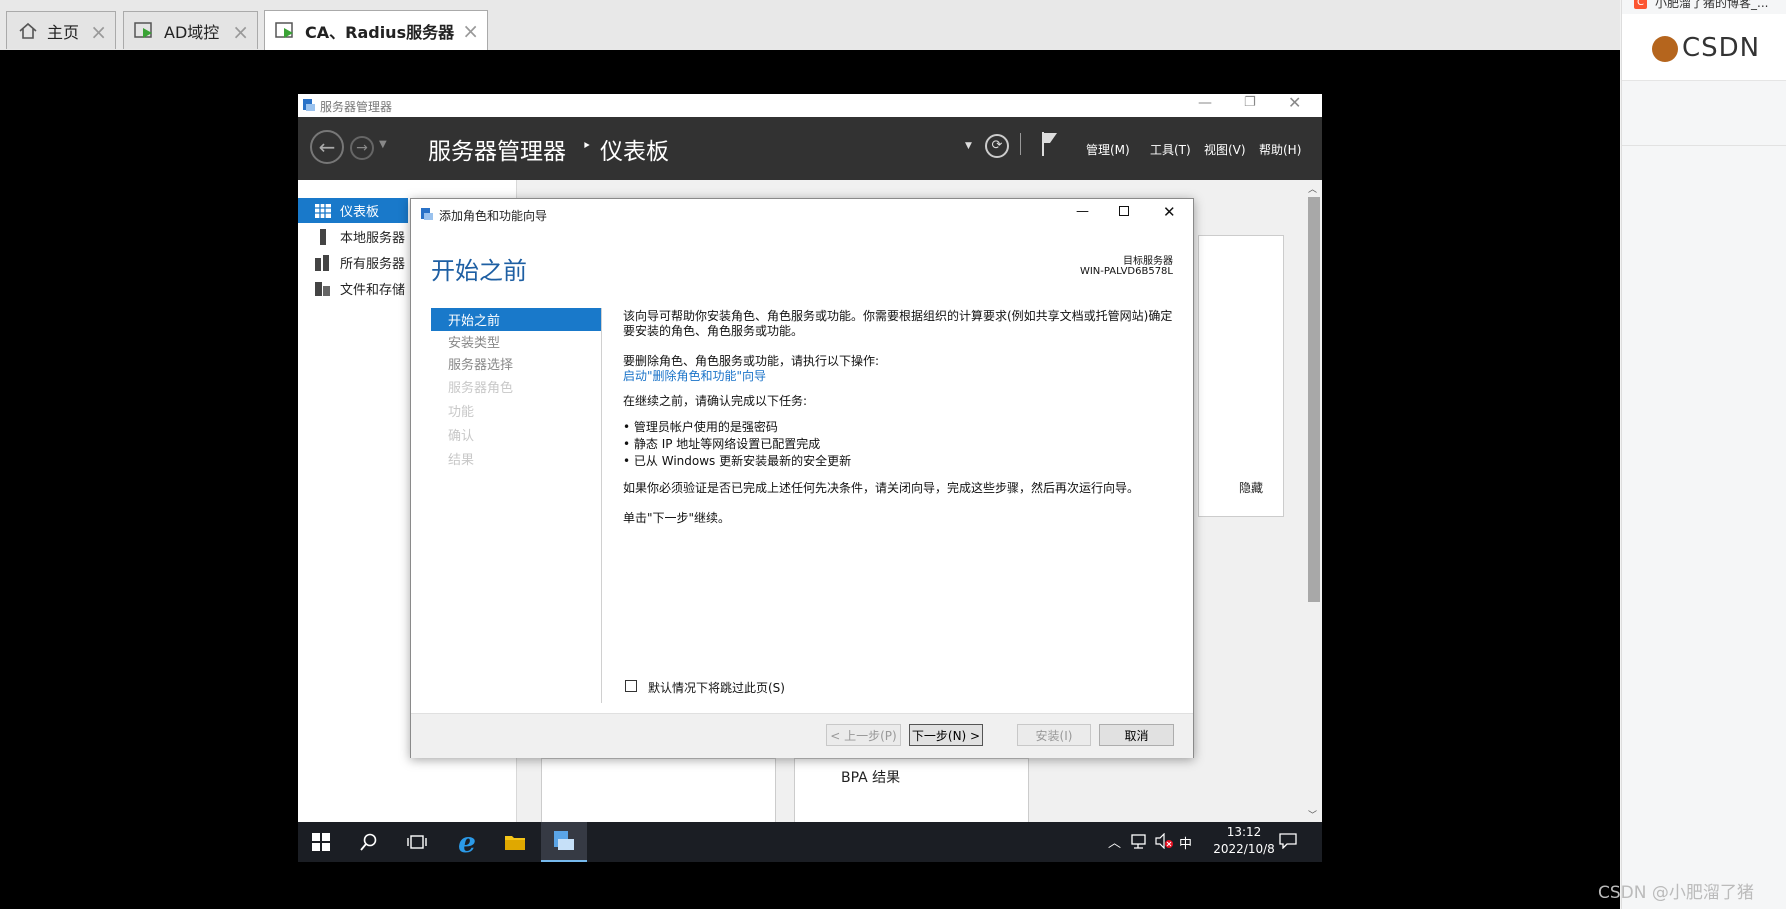 Image resolution: width=1786 pixels, height=909 pixels. Describe the element at coordinates (802, 735) in the screenshot. I see `wizard-footer: < 上一步(P) 下一步(N) > 安装(I) 取消` at that location.